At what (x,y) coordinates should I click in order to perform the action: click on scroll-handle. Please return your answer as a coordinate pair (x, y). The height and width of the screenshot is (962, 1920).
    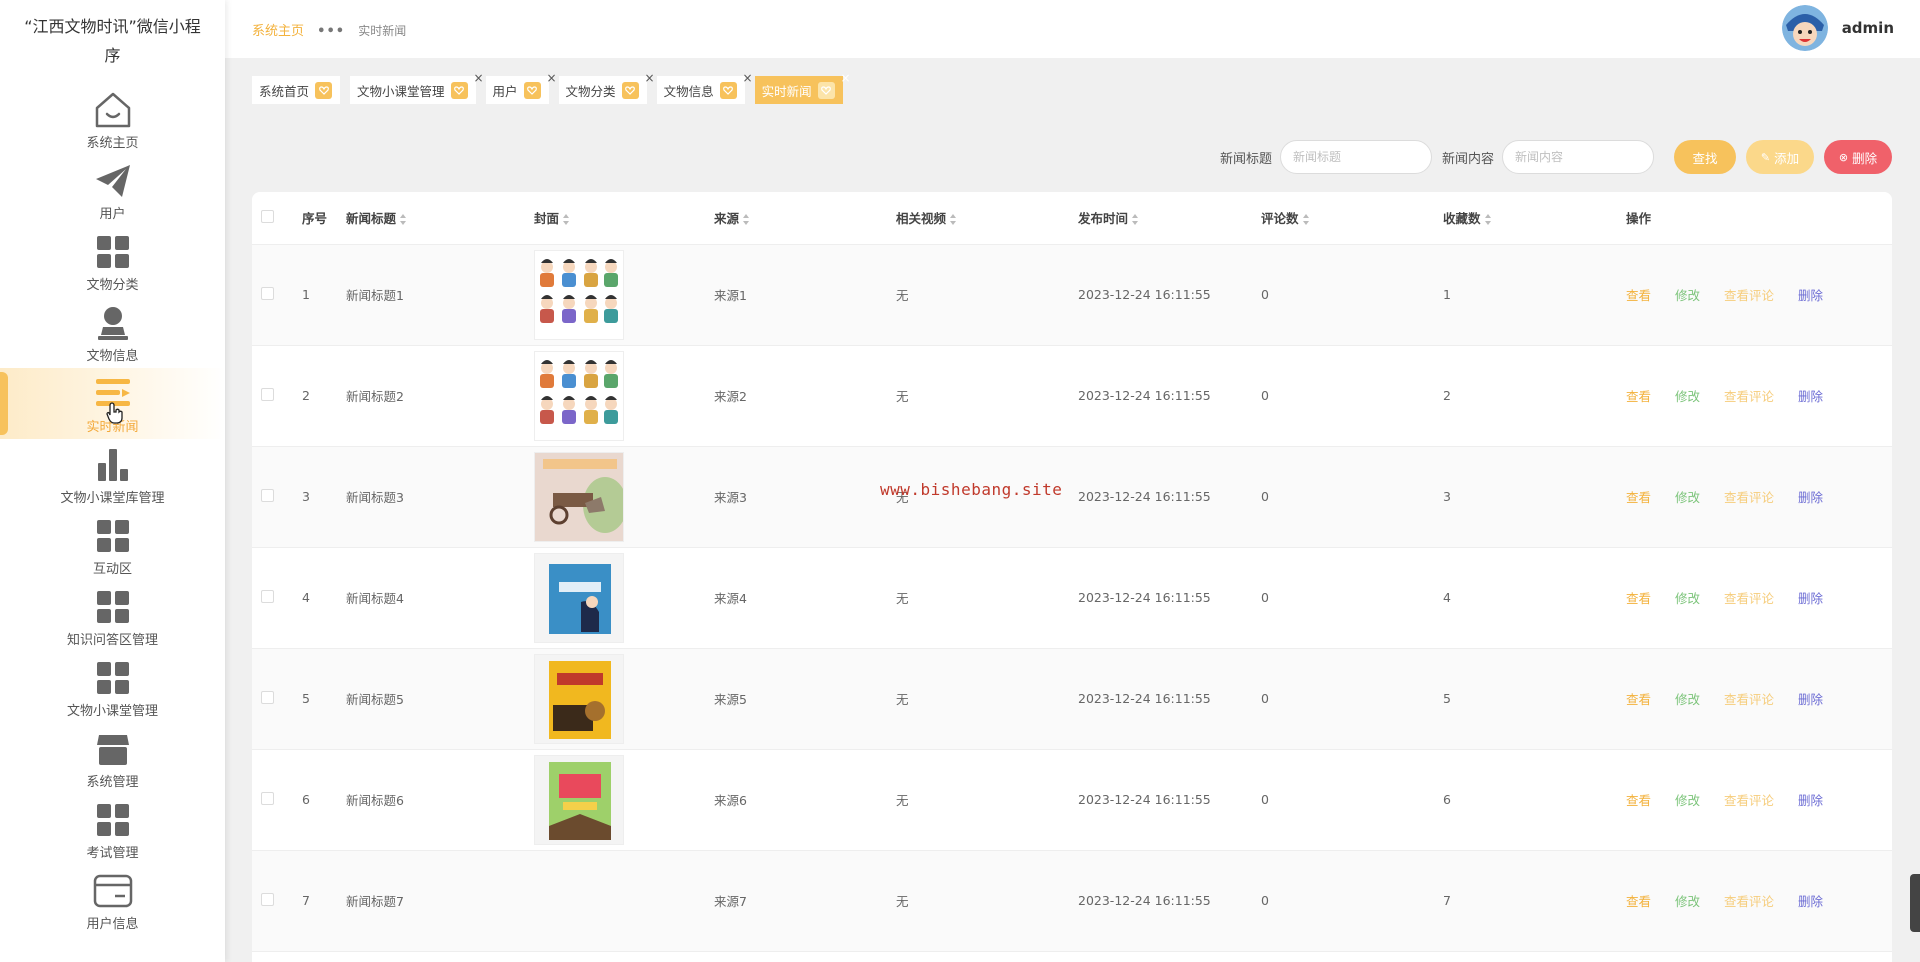
    Looking at the image, I should click on (1915, 903).